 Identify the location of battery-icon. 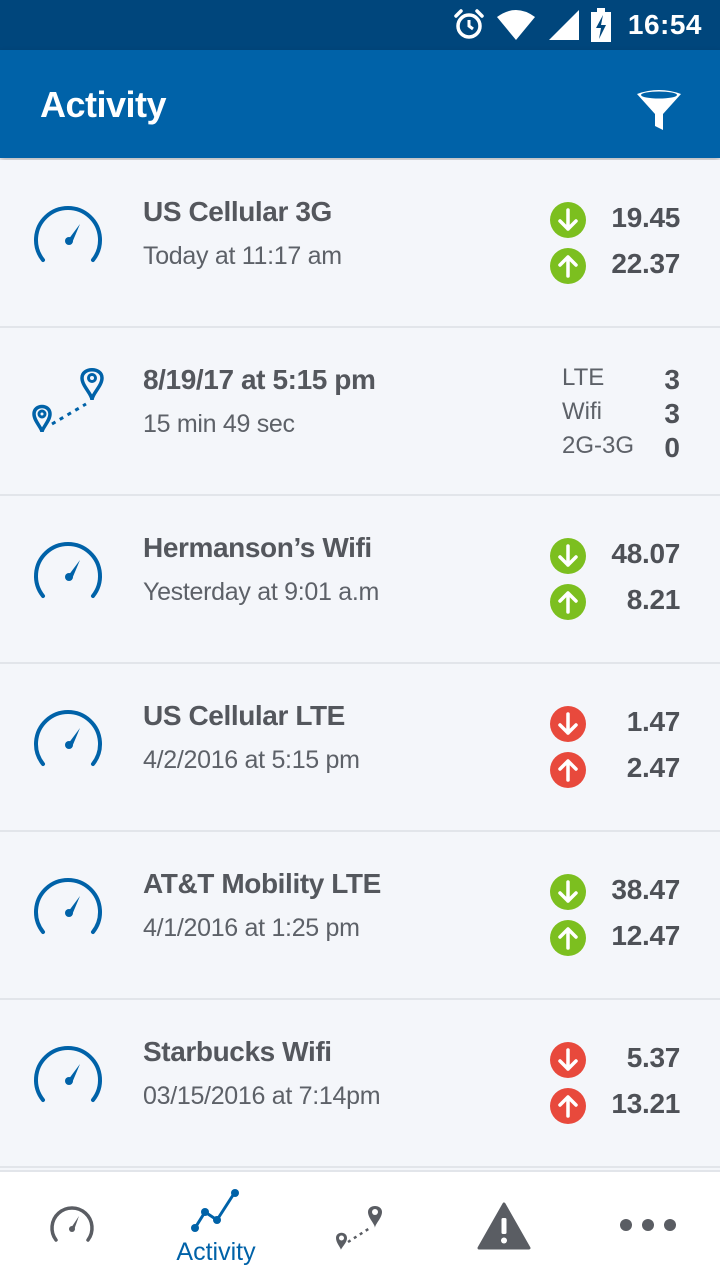
(600, 25).